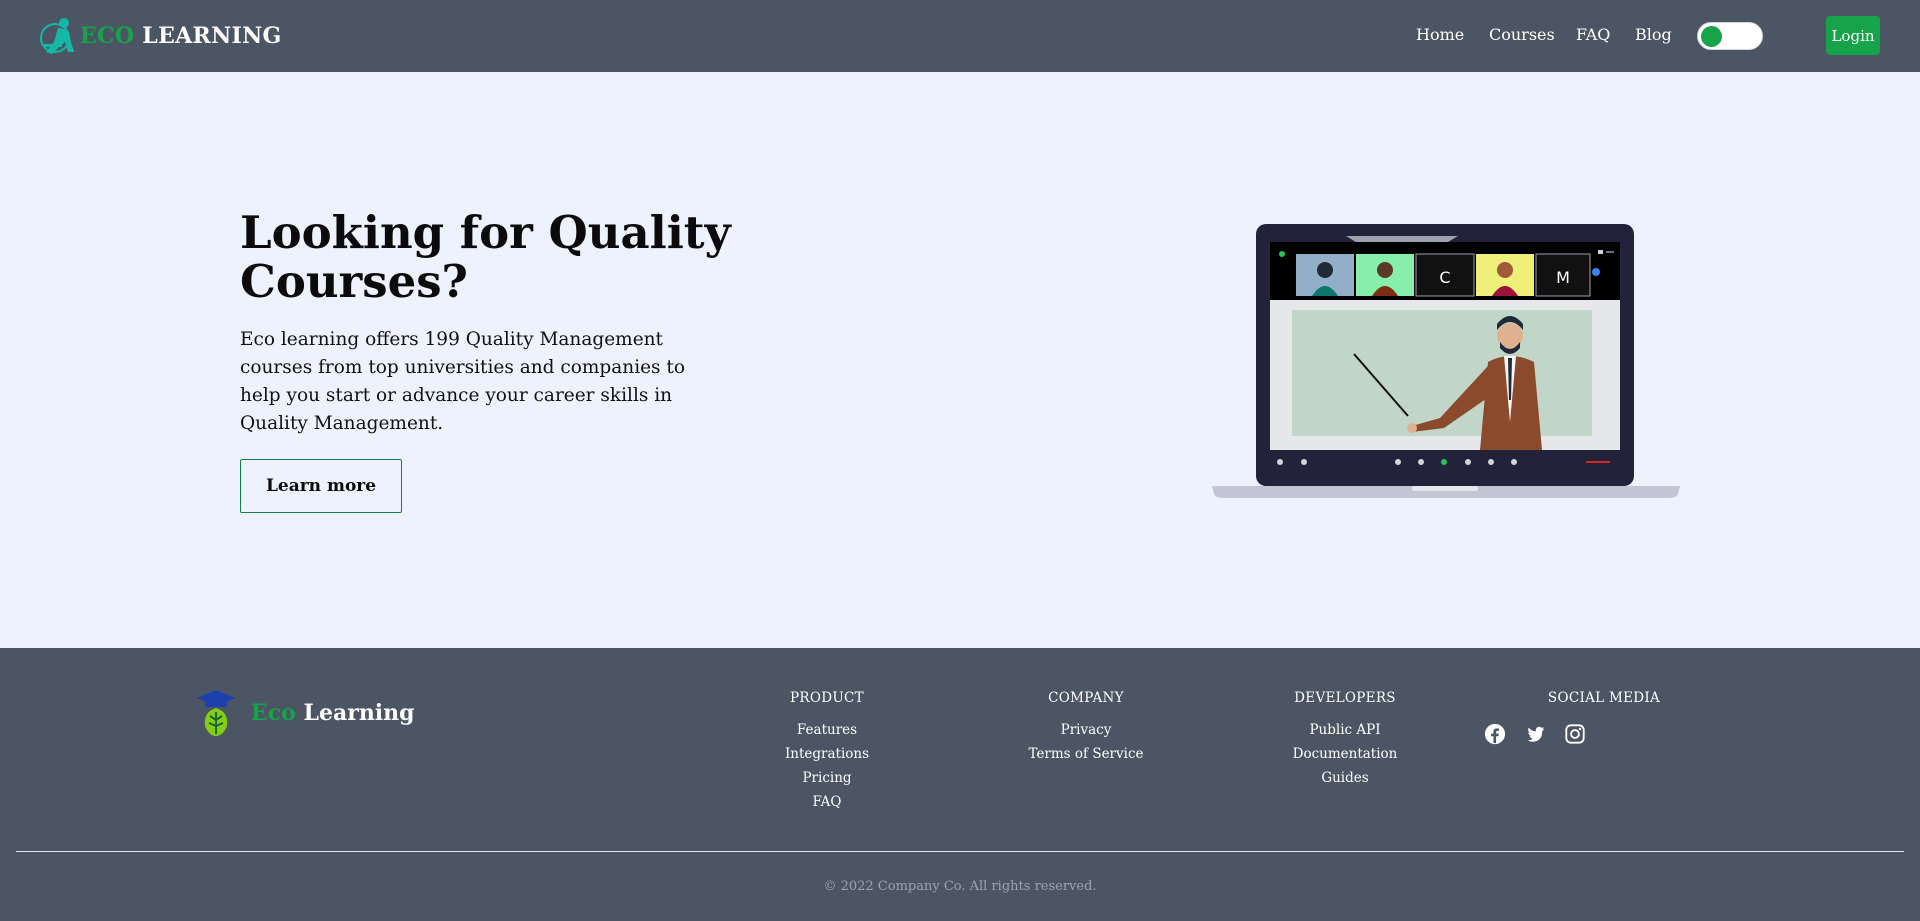 Image resolution: width=1920 pixels, height=921 pixels. I want to click on footer-col-title-social: SOCIAL MEDIA, so click(1604, 698).